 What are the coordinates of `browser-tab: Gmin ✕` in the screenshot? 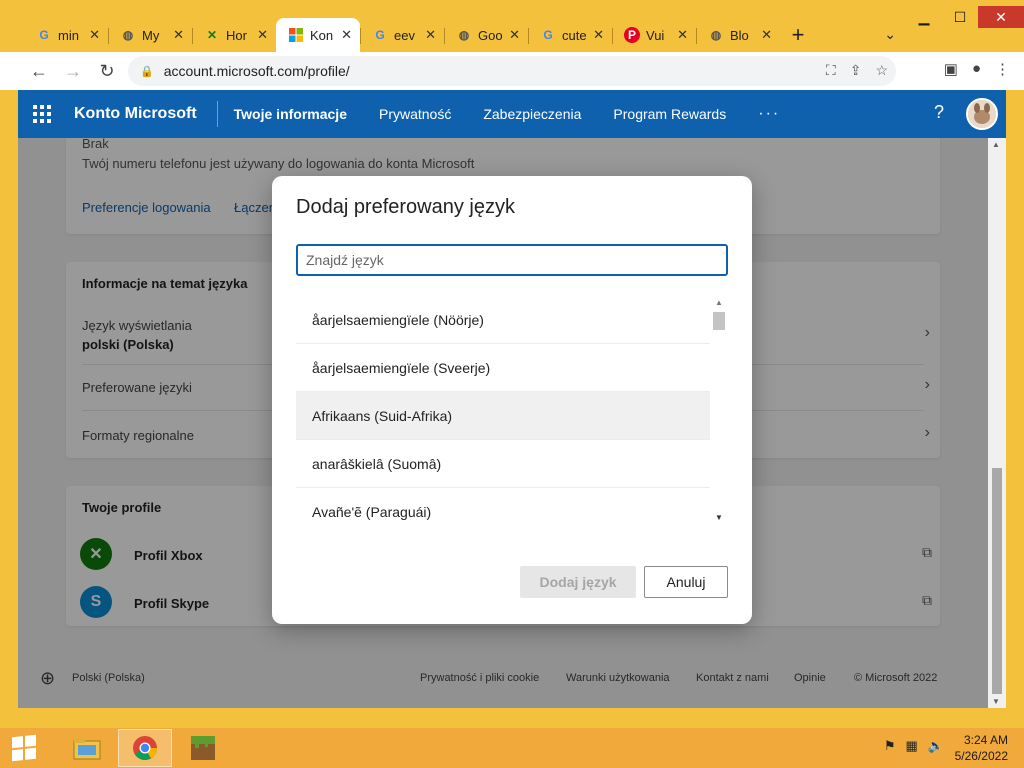 It's located at (66, 35).